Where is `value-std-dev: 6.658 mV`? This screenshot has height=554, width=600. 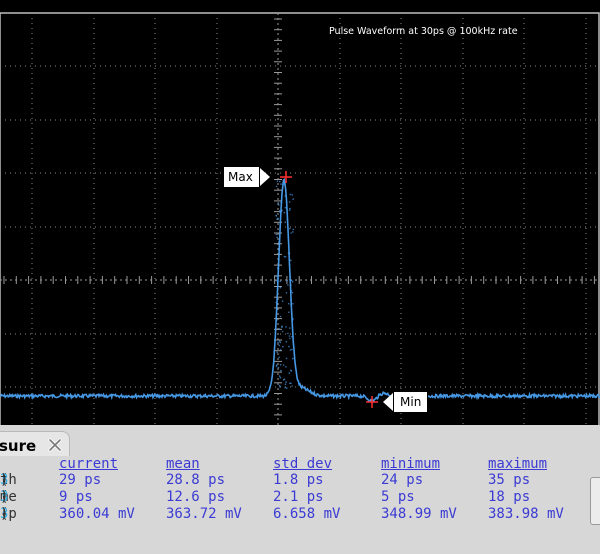 value-std-dev: 6.658 mV is located at coordinates (307, 514).